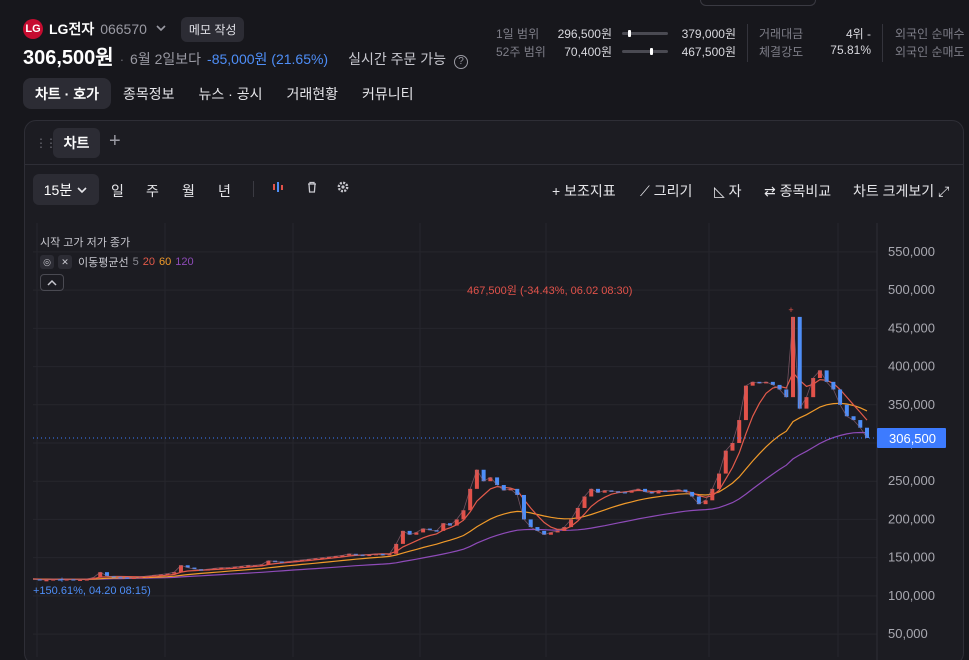 This screenshot has height=660, width=969. What do you see at coordinates (103, 263) in the screenshot?
I see `ma-legend-name: 이동평균선` at bounding box center [103, 263].